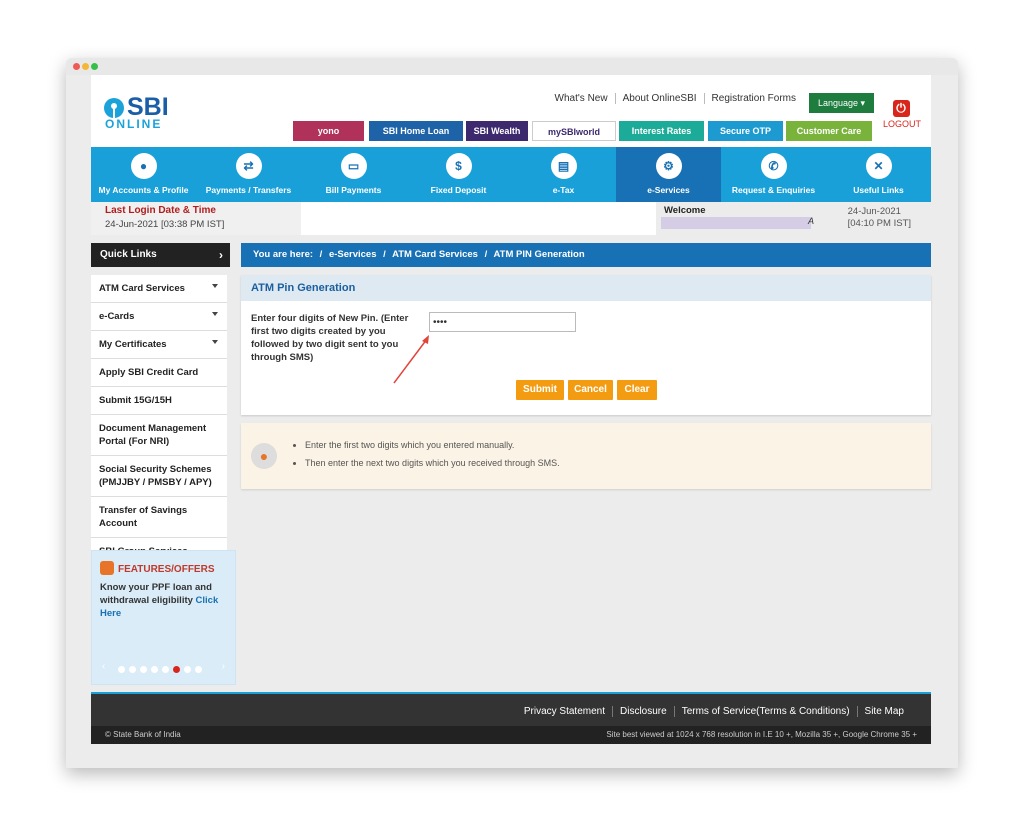  What do you see at coordinates (574, 131) in the screenshot?
I see `mysbiworld-banner: mySBIworld` at bounding box center [574, 131].